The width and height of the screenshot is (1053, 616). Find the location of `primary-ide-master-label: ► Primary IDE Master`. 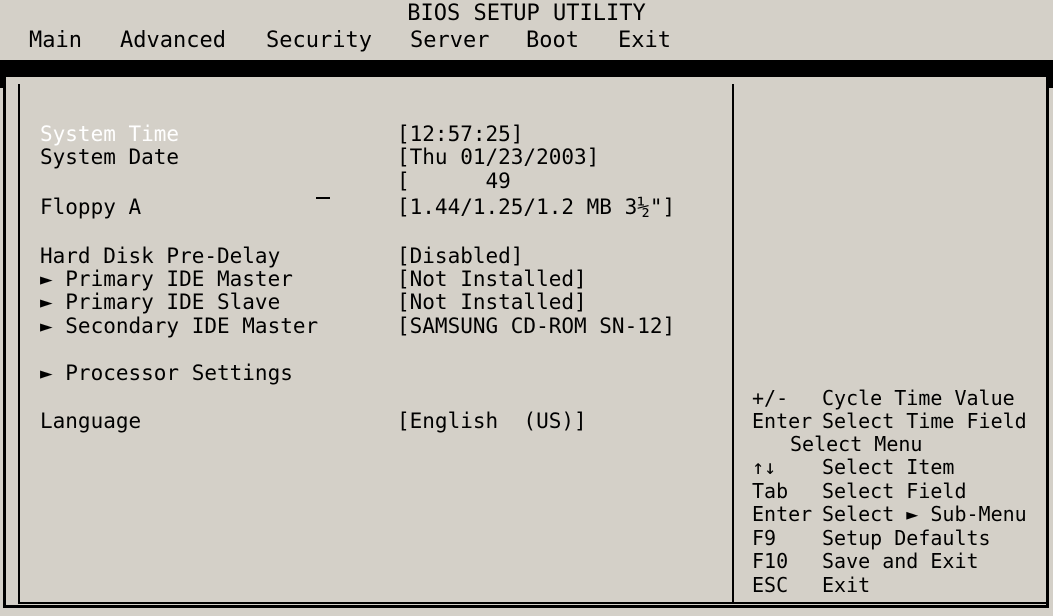

primary-ide-master-label: ► Primary IDE Master is located at coordinates (166, 279).